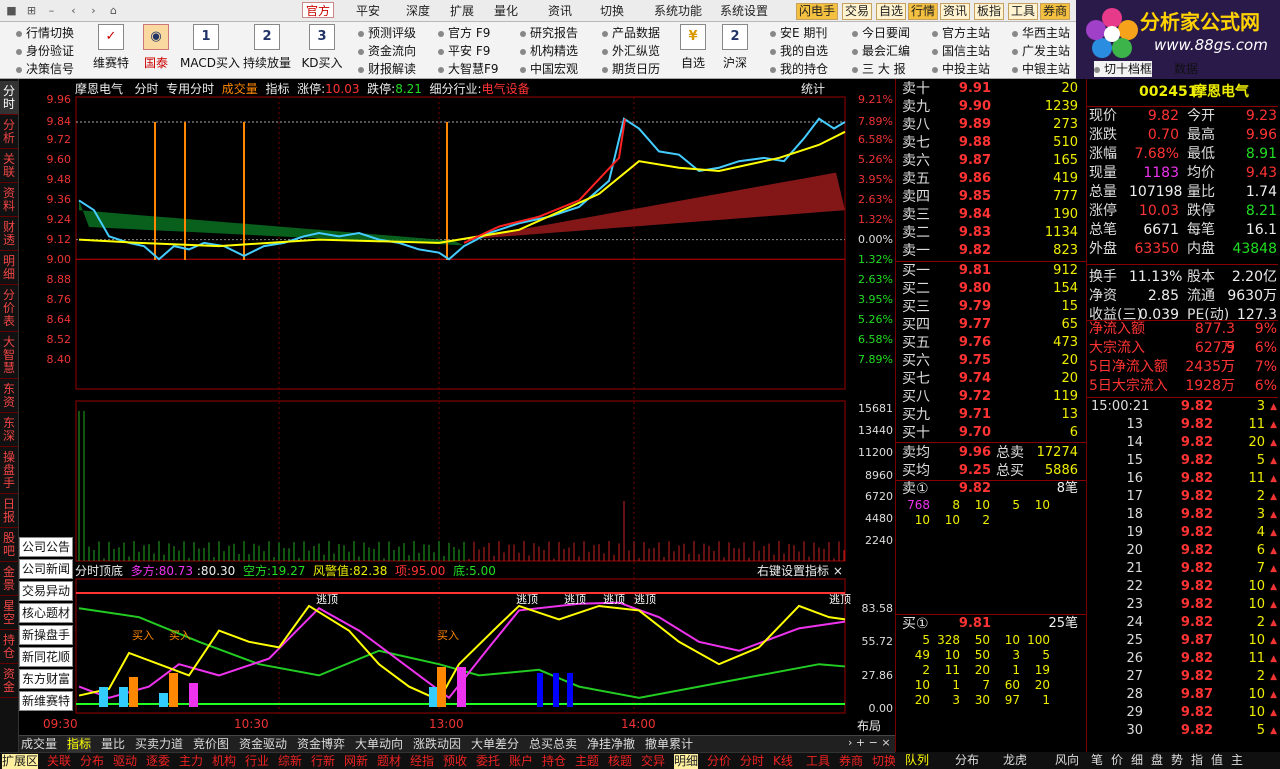 The height and width of the screenshot is (769, 1280). What do you see at coordinates (211, 744) in the screenshot?
I see `indicator-tab-4: 竞价图` at bounding box center [211, 744].